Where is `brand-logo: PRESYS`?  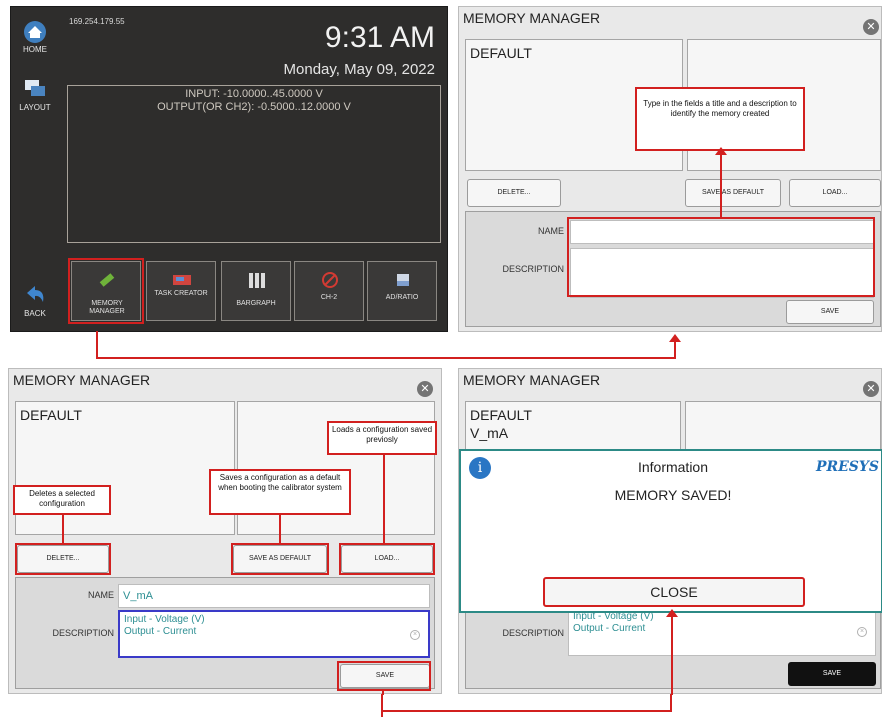 brand-logo: PRESYS is located at coordinates (847, 467).